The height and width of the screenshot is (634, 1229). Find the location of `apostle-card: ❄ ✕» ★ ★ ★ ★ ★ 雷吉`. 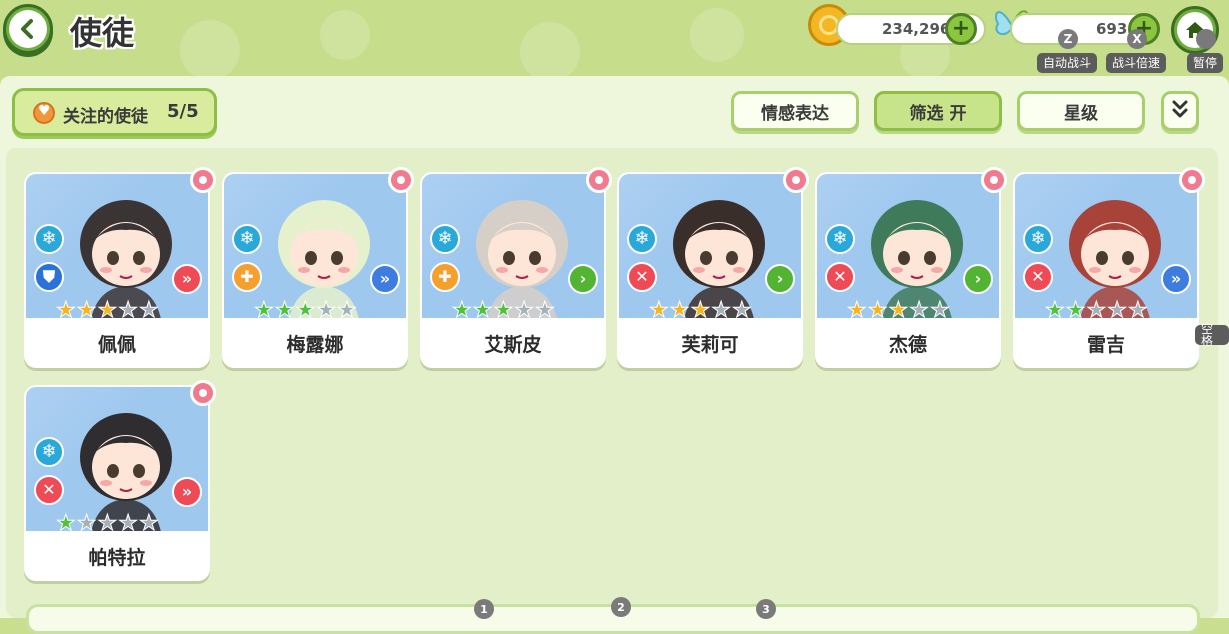

apostle-card: ❄ ✕» ★ ★ ★ ★ ★ 雷吉 is located at coordinates (1109, 268).